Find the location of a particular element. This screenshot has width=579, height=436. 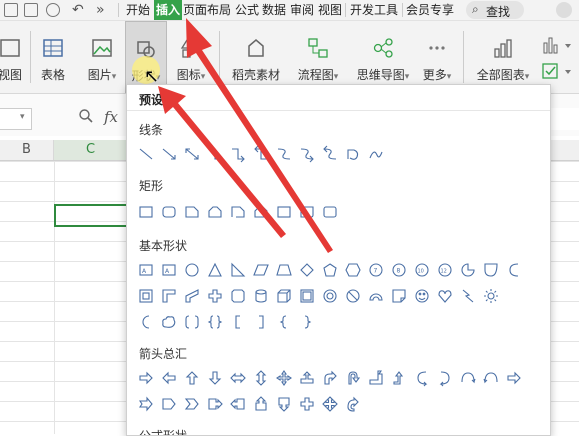

column-chart-button is located at coordinates (558, 45).